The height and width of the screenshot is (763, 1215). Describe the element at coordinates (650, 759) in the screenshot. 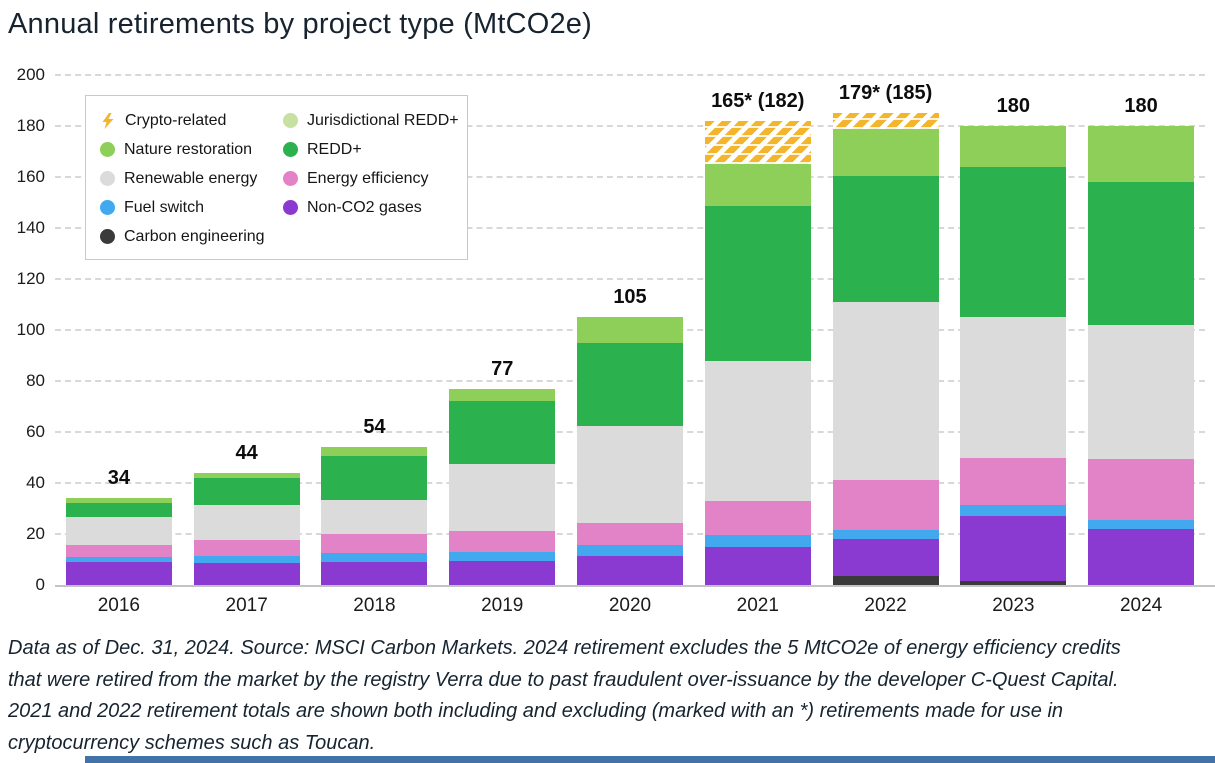

I see `bottom-accent-bar` at that location.